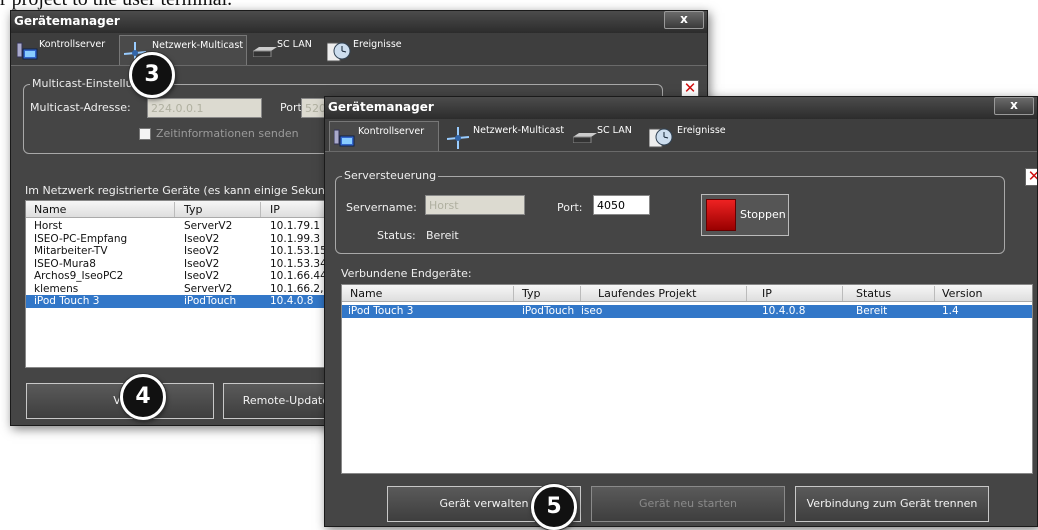 Image resolution: width=1038 pixels, height=530 pixels. I want to click on table-row: ISEO-PC-Empfang IseoV2 10.1.99.3, so click(185, 239).